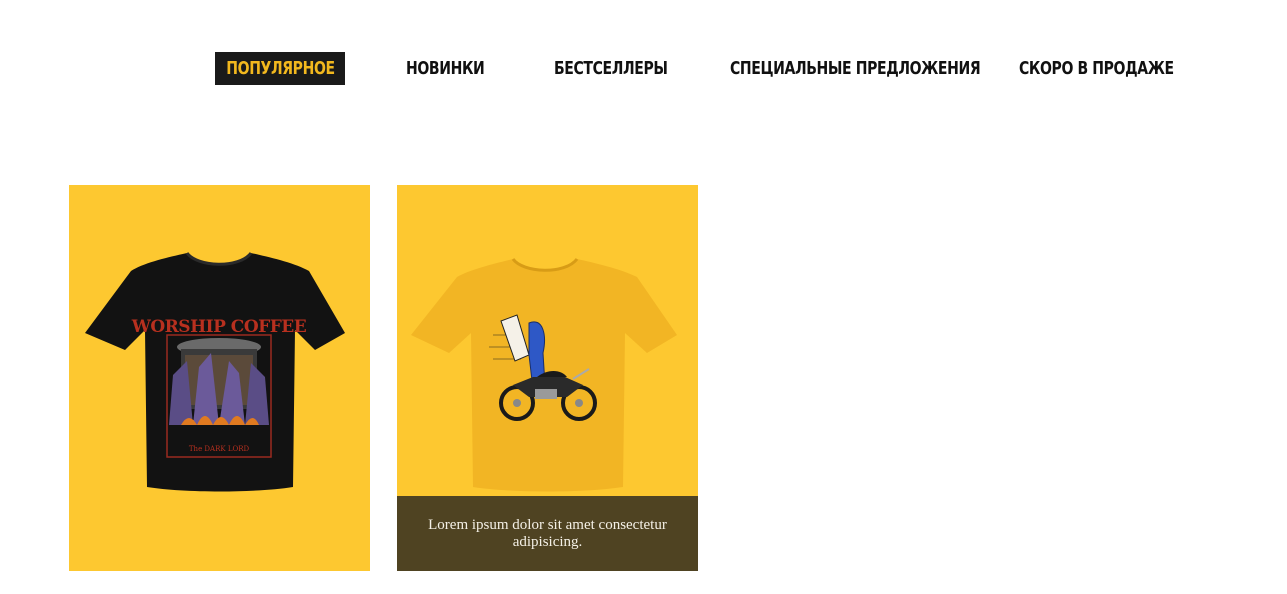 The width and height of the screenshot is (1287, 594). I want to click on tab-new: НОВИНКИ, so click(445, 68).